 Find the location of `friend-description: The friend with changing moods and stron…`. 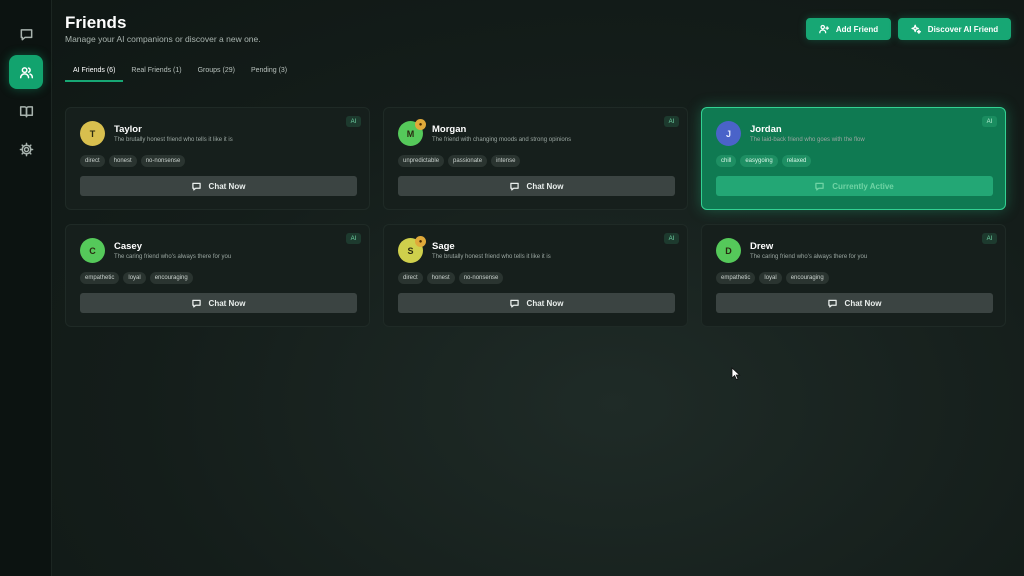

friend-description: The friend with changing moods and stron… is located at coordinates (502, 140).